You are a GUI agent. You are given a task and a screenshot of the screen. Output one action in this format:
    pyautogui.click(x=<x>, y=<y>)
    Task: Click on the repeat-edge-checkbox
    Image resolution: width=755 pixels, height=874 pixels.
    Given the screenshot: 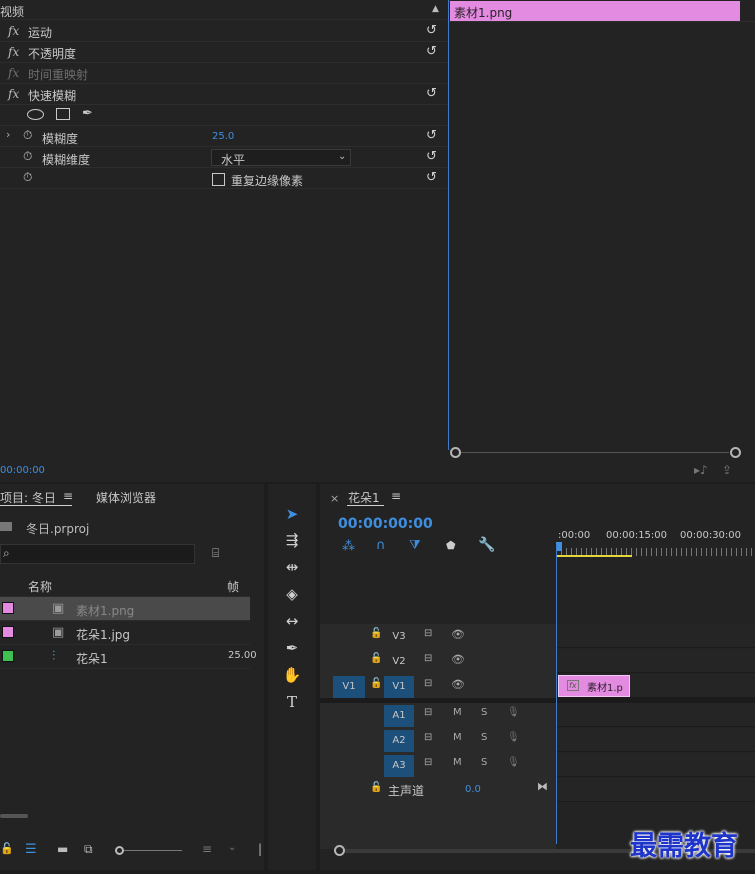 What is the action you would take?
    pyautogui.click(x=218, y=179)
    